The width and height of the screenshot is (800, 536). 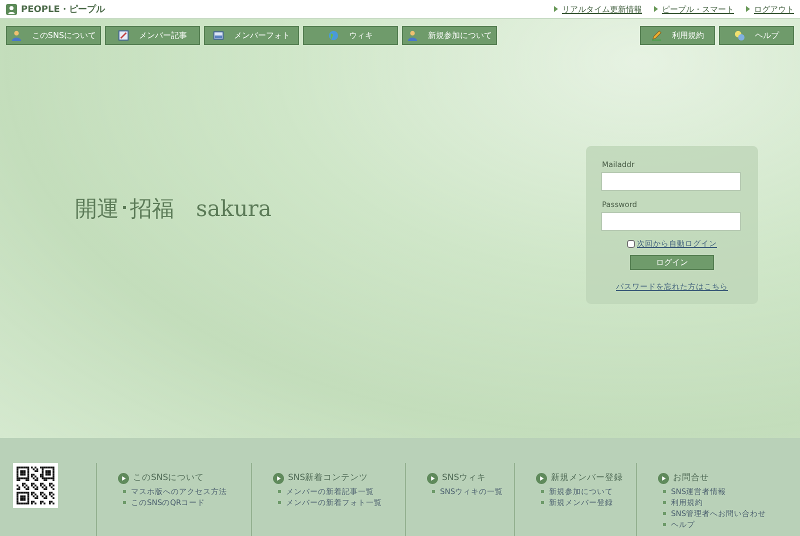 What do you see at coordinates (598, 9) in the screenshot?
I see `header-link: リアルタイム更新情報` at bounding box center [598, 9].